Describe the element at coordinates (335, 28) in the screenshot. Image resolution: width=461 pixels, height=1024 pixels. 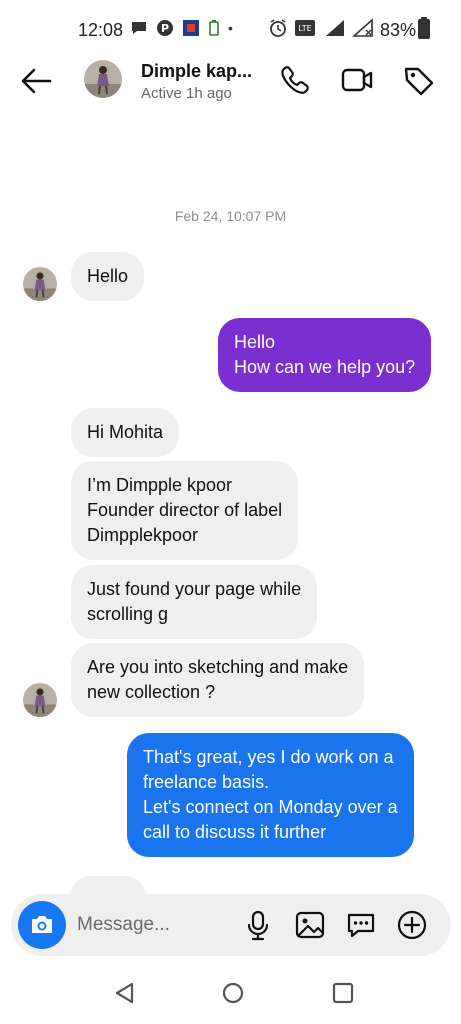
I see `signal-4g-icon` at that location.